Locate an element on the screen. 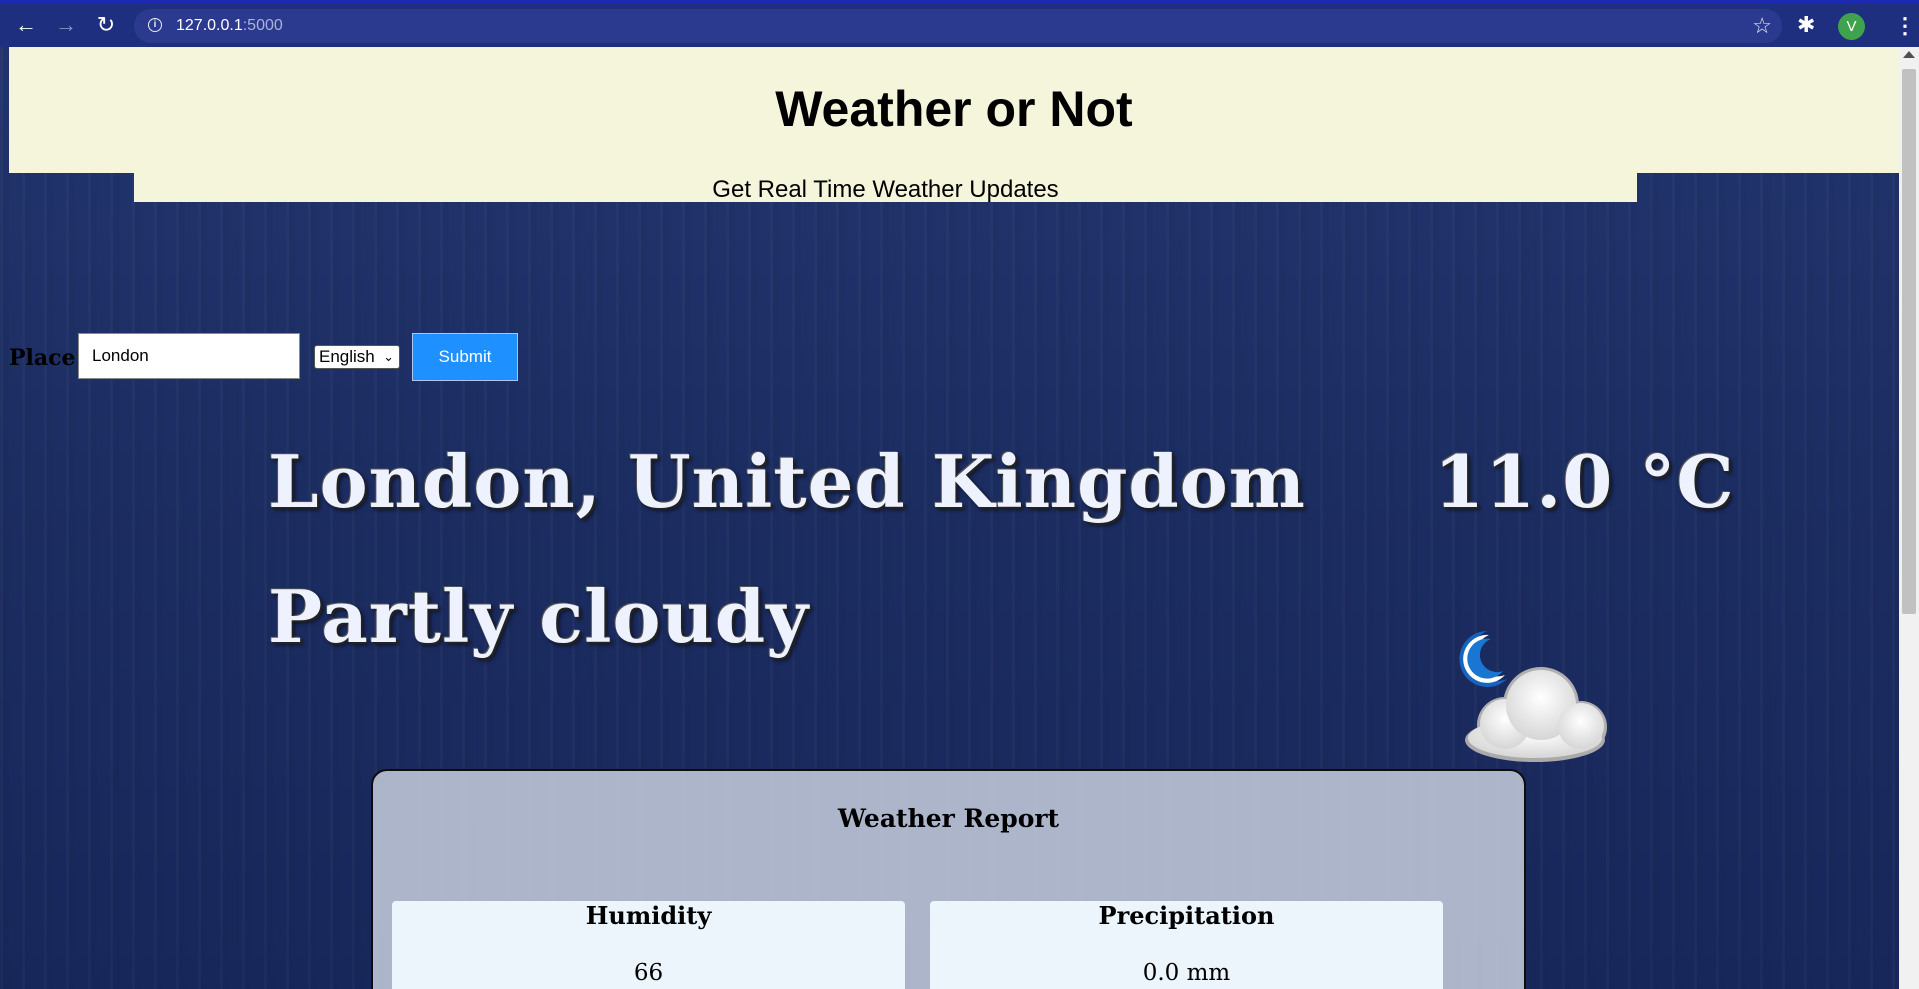  site-title: Weather or Not is located at coordinates (954, 109).